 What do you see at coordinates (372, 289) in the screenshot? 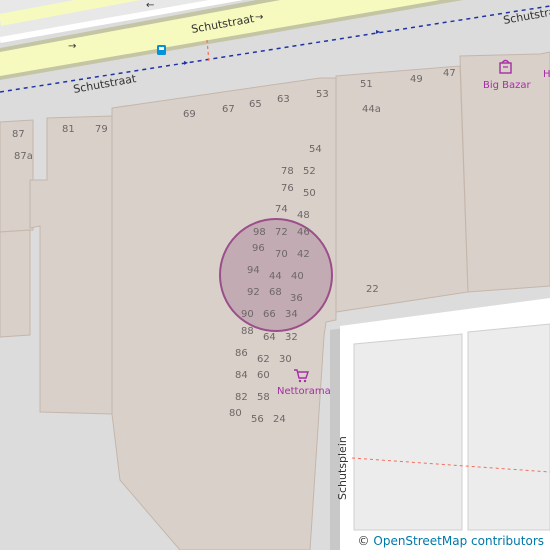
I see `house-number: 22` at bounding box center [372, 289].